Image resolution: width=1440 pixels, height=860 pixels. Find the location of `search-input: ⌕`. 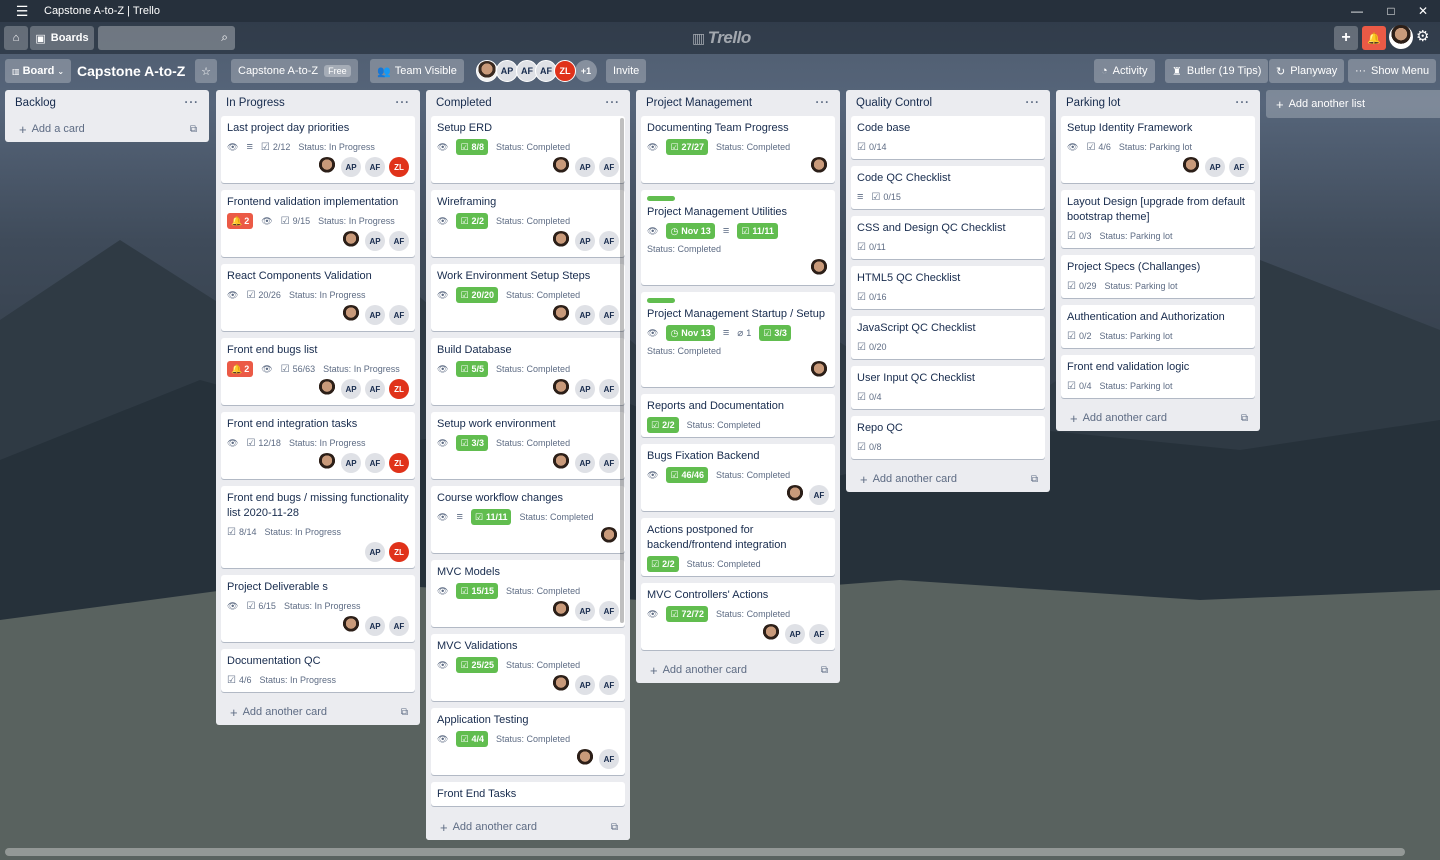

search-input: ⌕ is located at coordinates (166, 38).